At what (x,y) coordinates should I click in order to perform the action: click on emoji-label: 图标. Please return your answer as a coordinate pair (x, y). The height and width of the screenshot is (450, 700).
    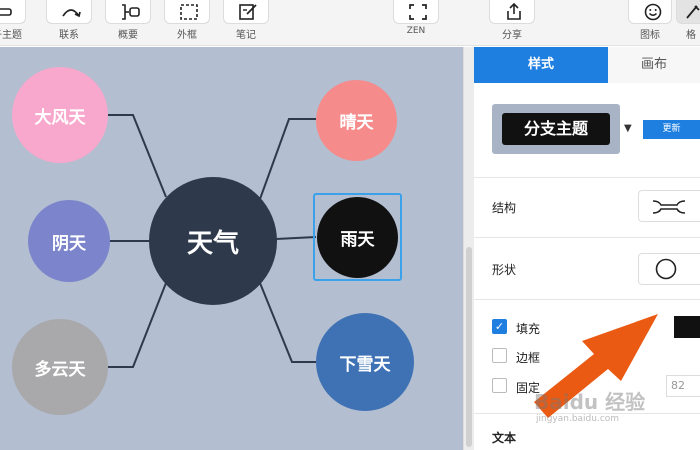
    Looking at the image, I should click on (650, 35).